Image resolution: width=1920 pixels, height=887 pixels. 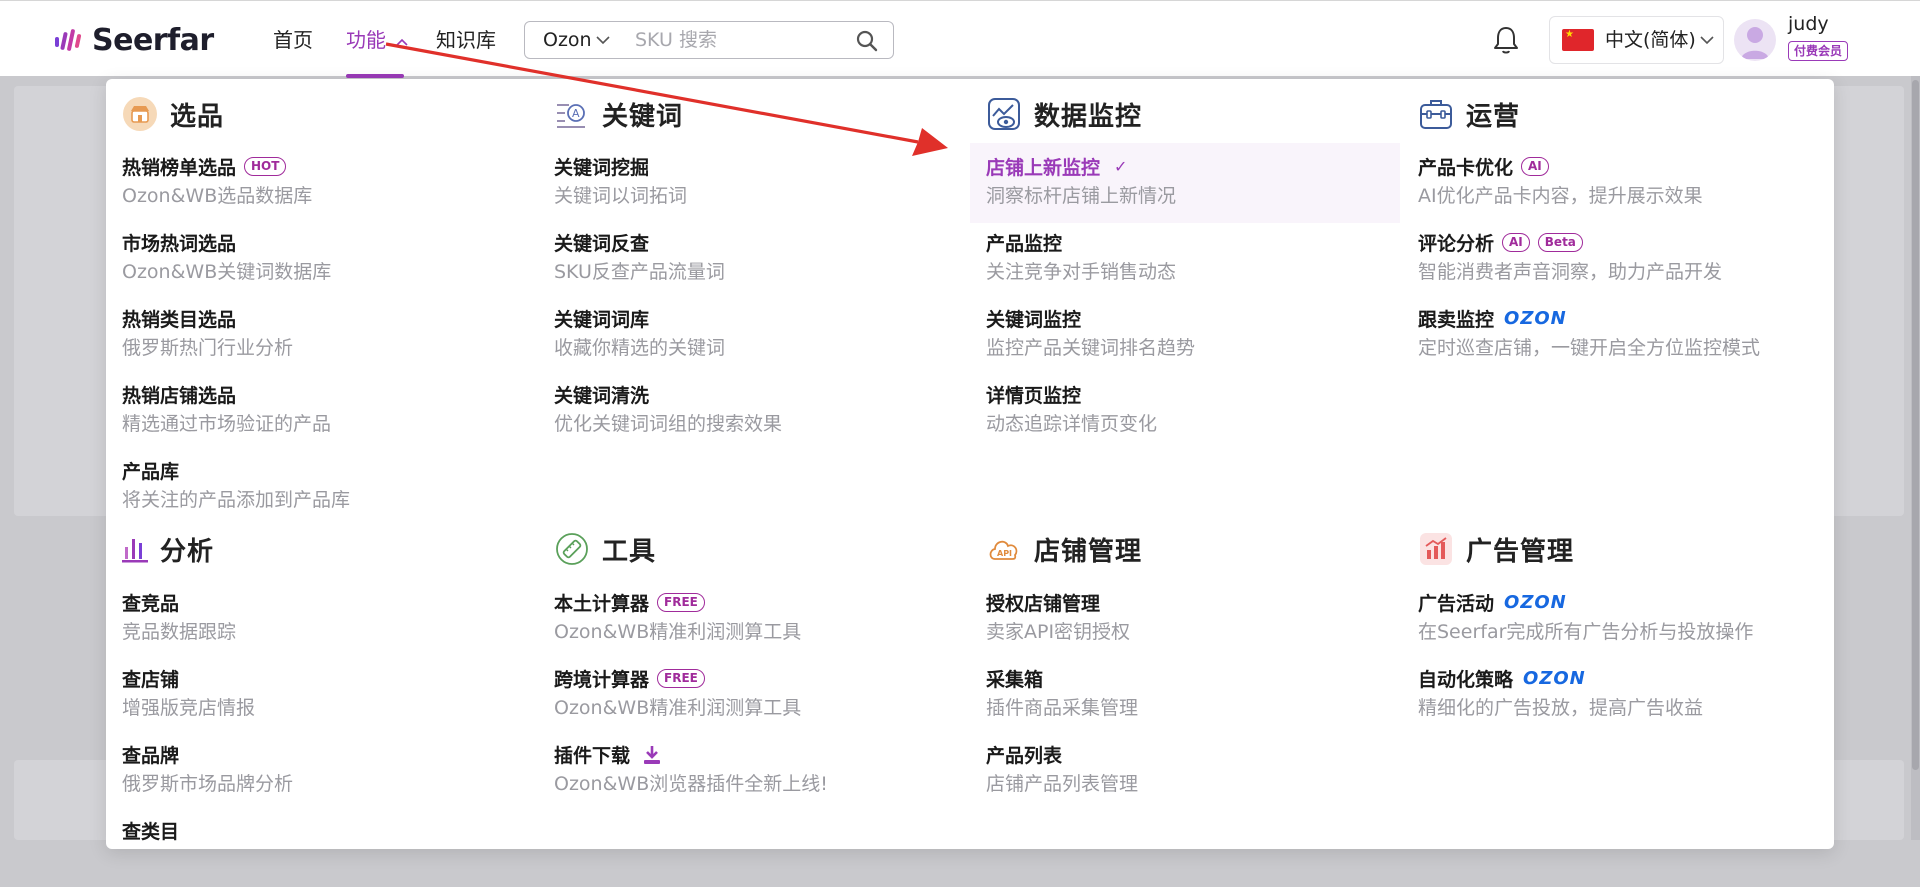 What do you see at coordinates (321, 697) in the screenshot?
I see `menu-item-store-lookup: 查店铺 增强版竞店情报` at bounding box center [321, 697].